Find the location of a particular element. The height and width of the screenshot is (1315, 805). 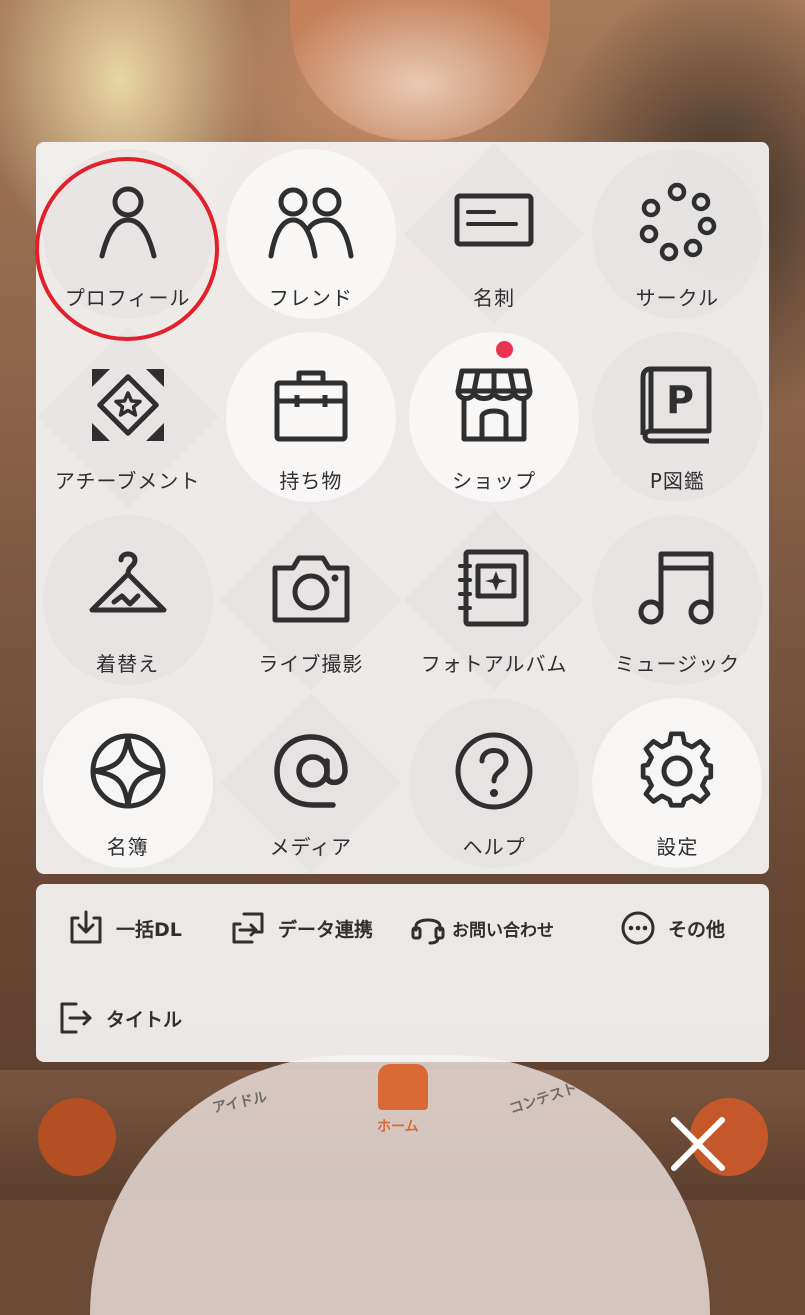

exit-icon is located at coordinates (76, 1018).